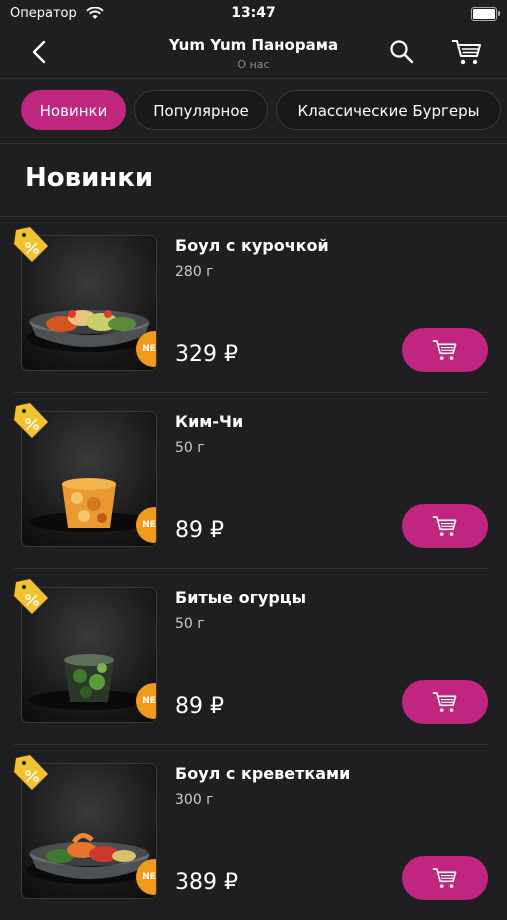 This screenshot has height=920, width=507. I want to click on category-tabs: Новинки Популярное Классические Бургеры, so click(253, 111).